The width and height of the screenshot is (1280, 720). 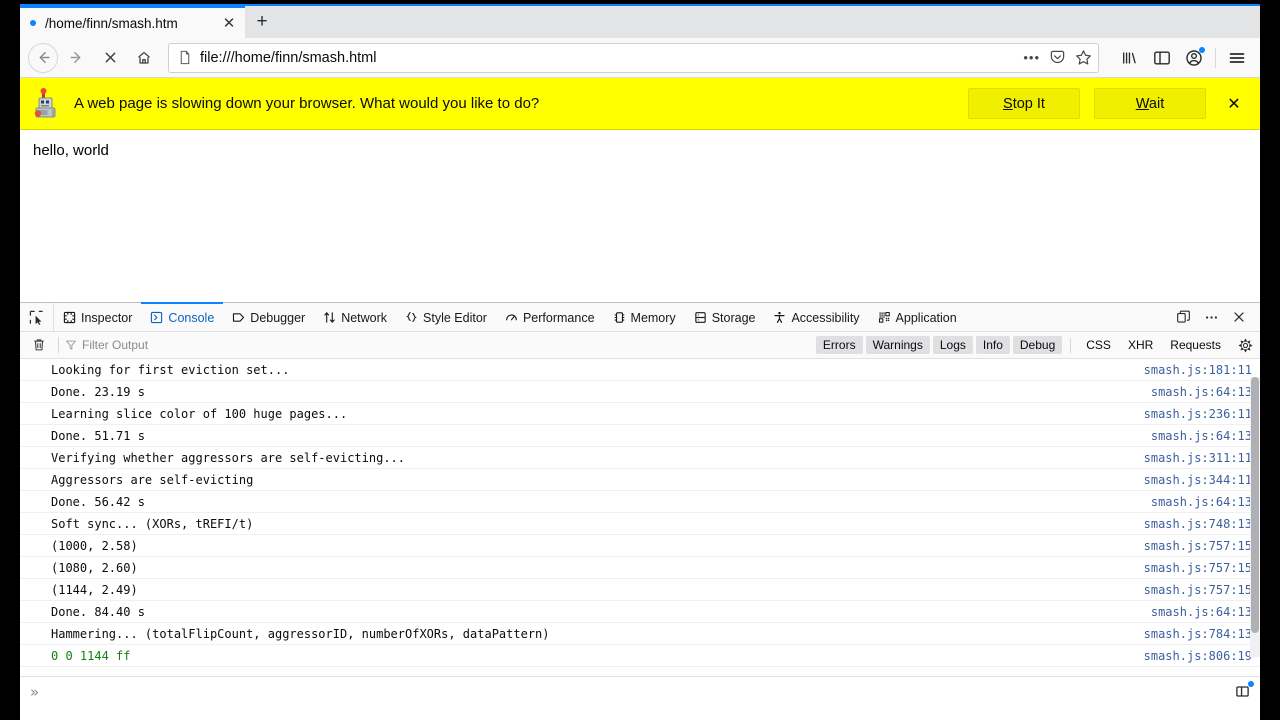 I want to click on log-message: (1000, 2.58), so click(x=94, y=545).